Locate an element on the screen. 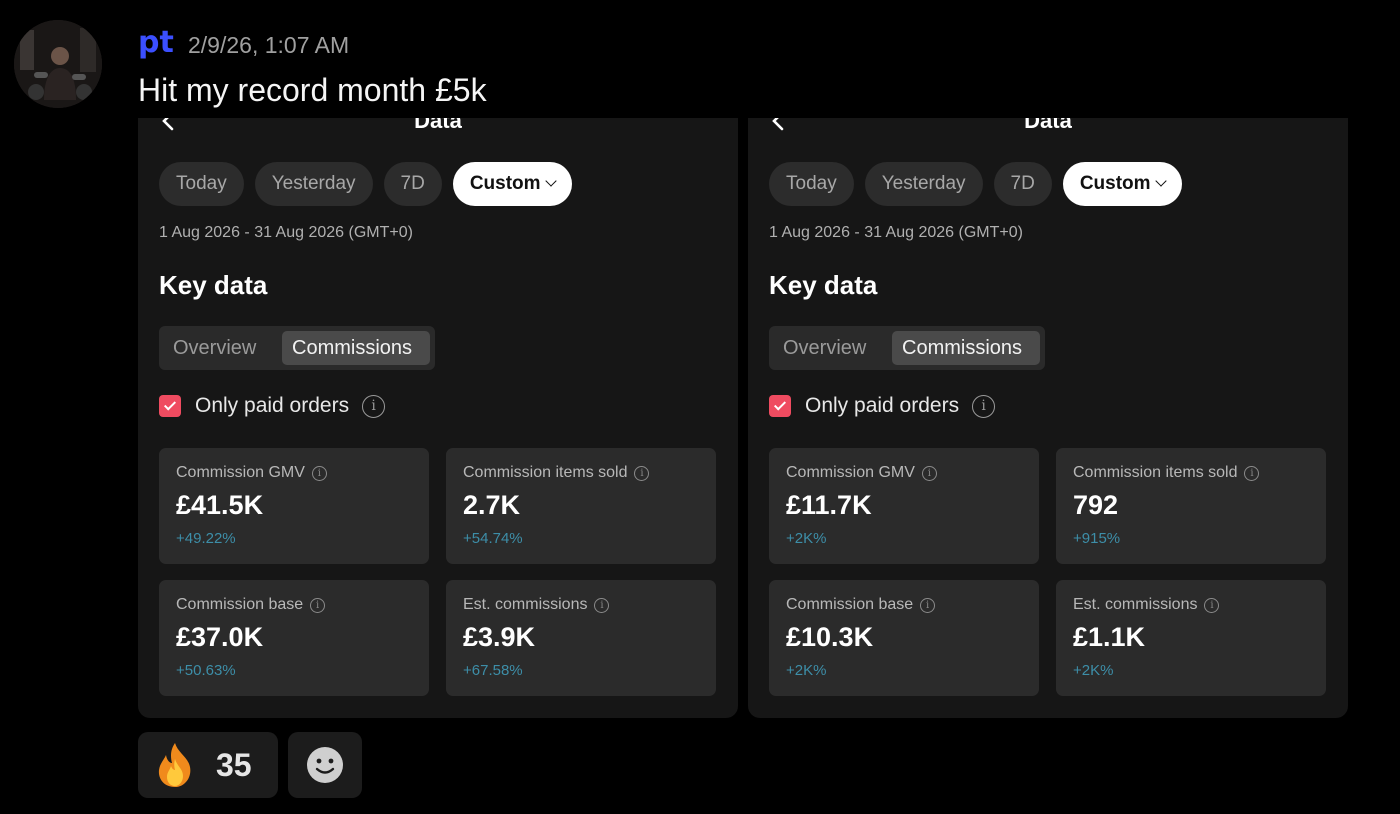 The image size is (1400, 814). reactions-bar: 35 is located at coordinates (250, 765).